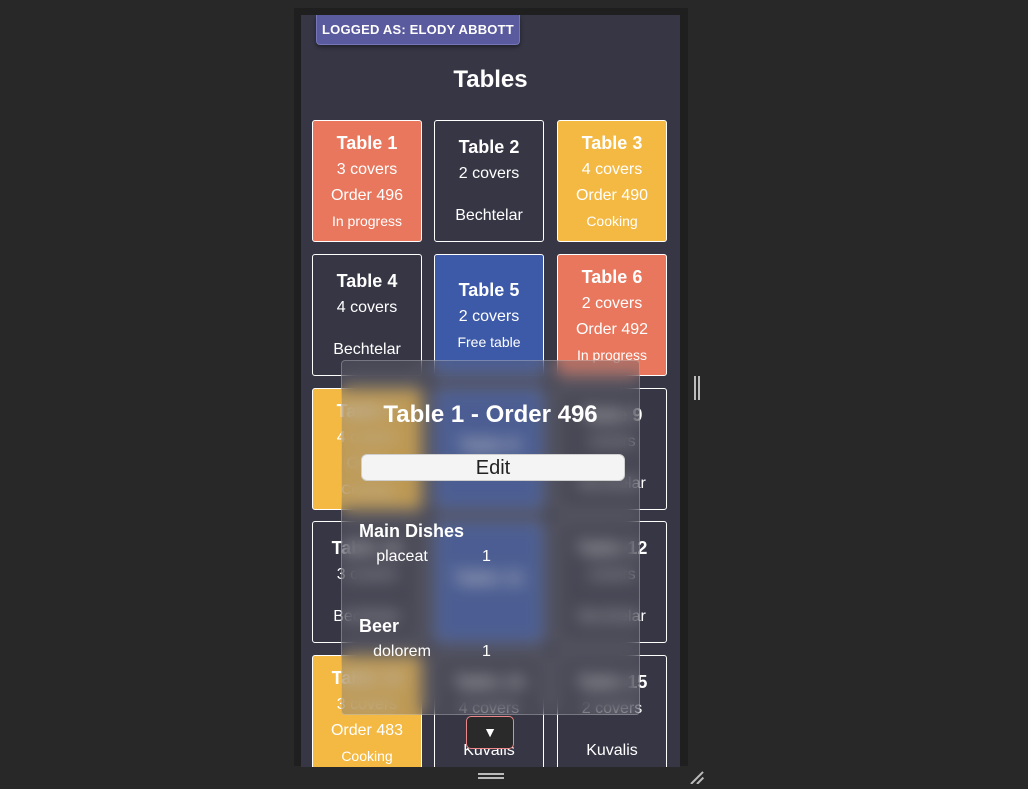  I want to click on resize-handle-corner, so click(697, 777).